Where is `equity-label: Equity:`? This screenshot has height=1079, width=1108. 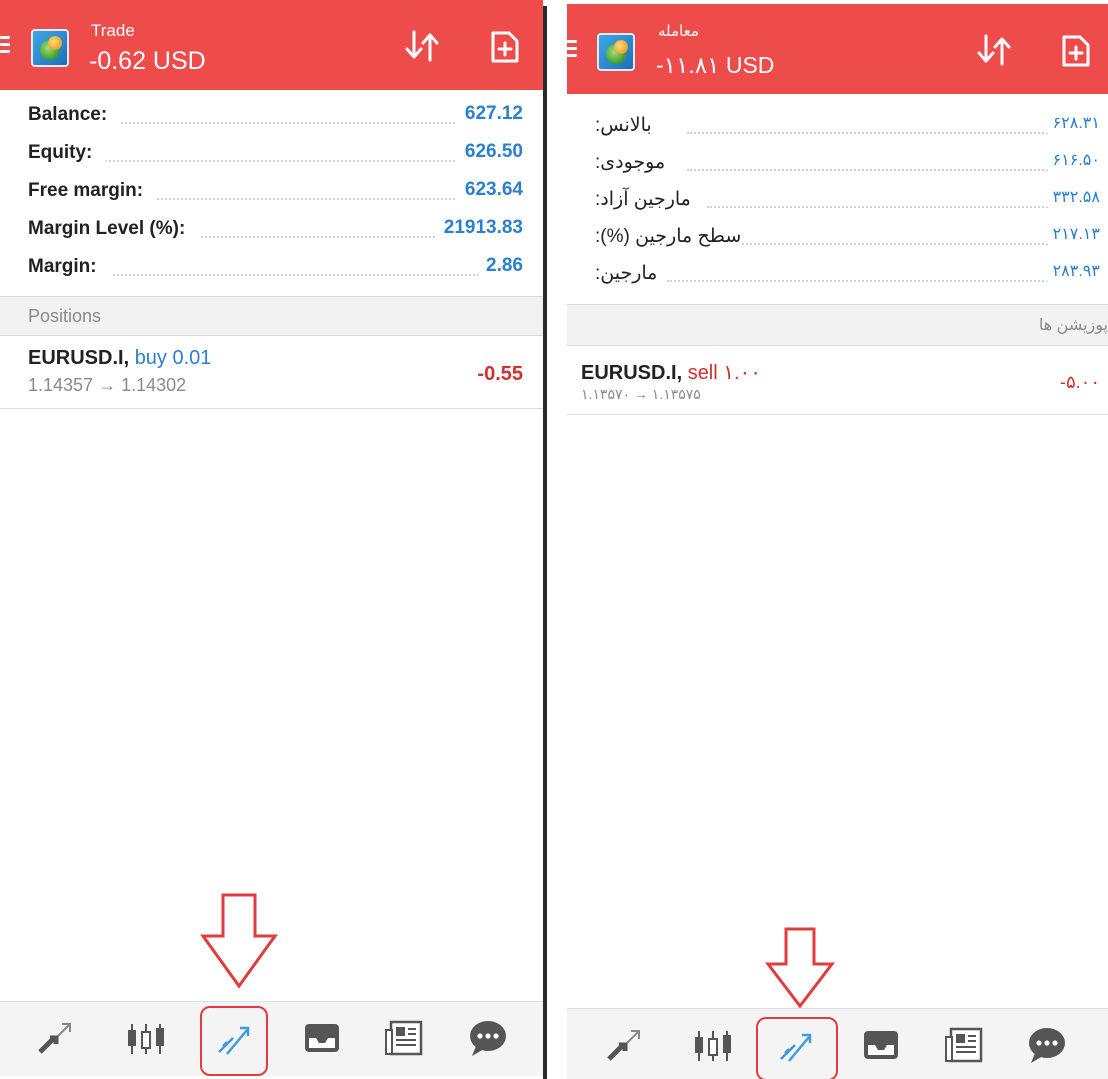
equity-label: Equity: is located at coordinates (67, 153).